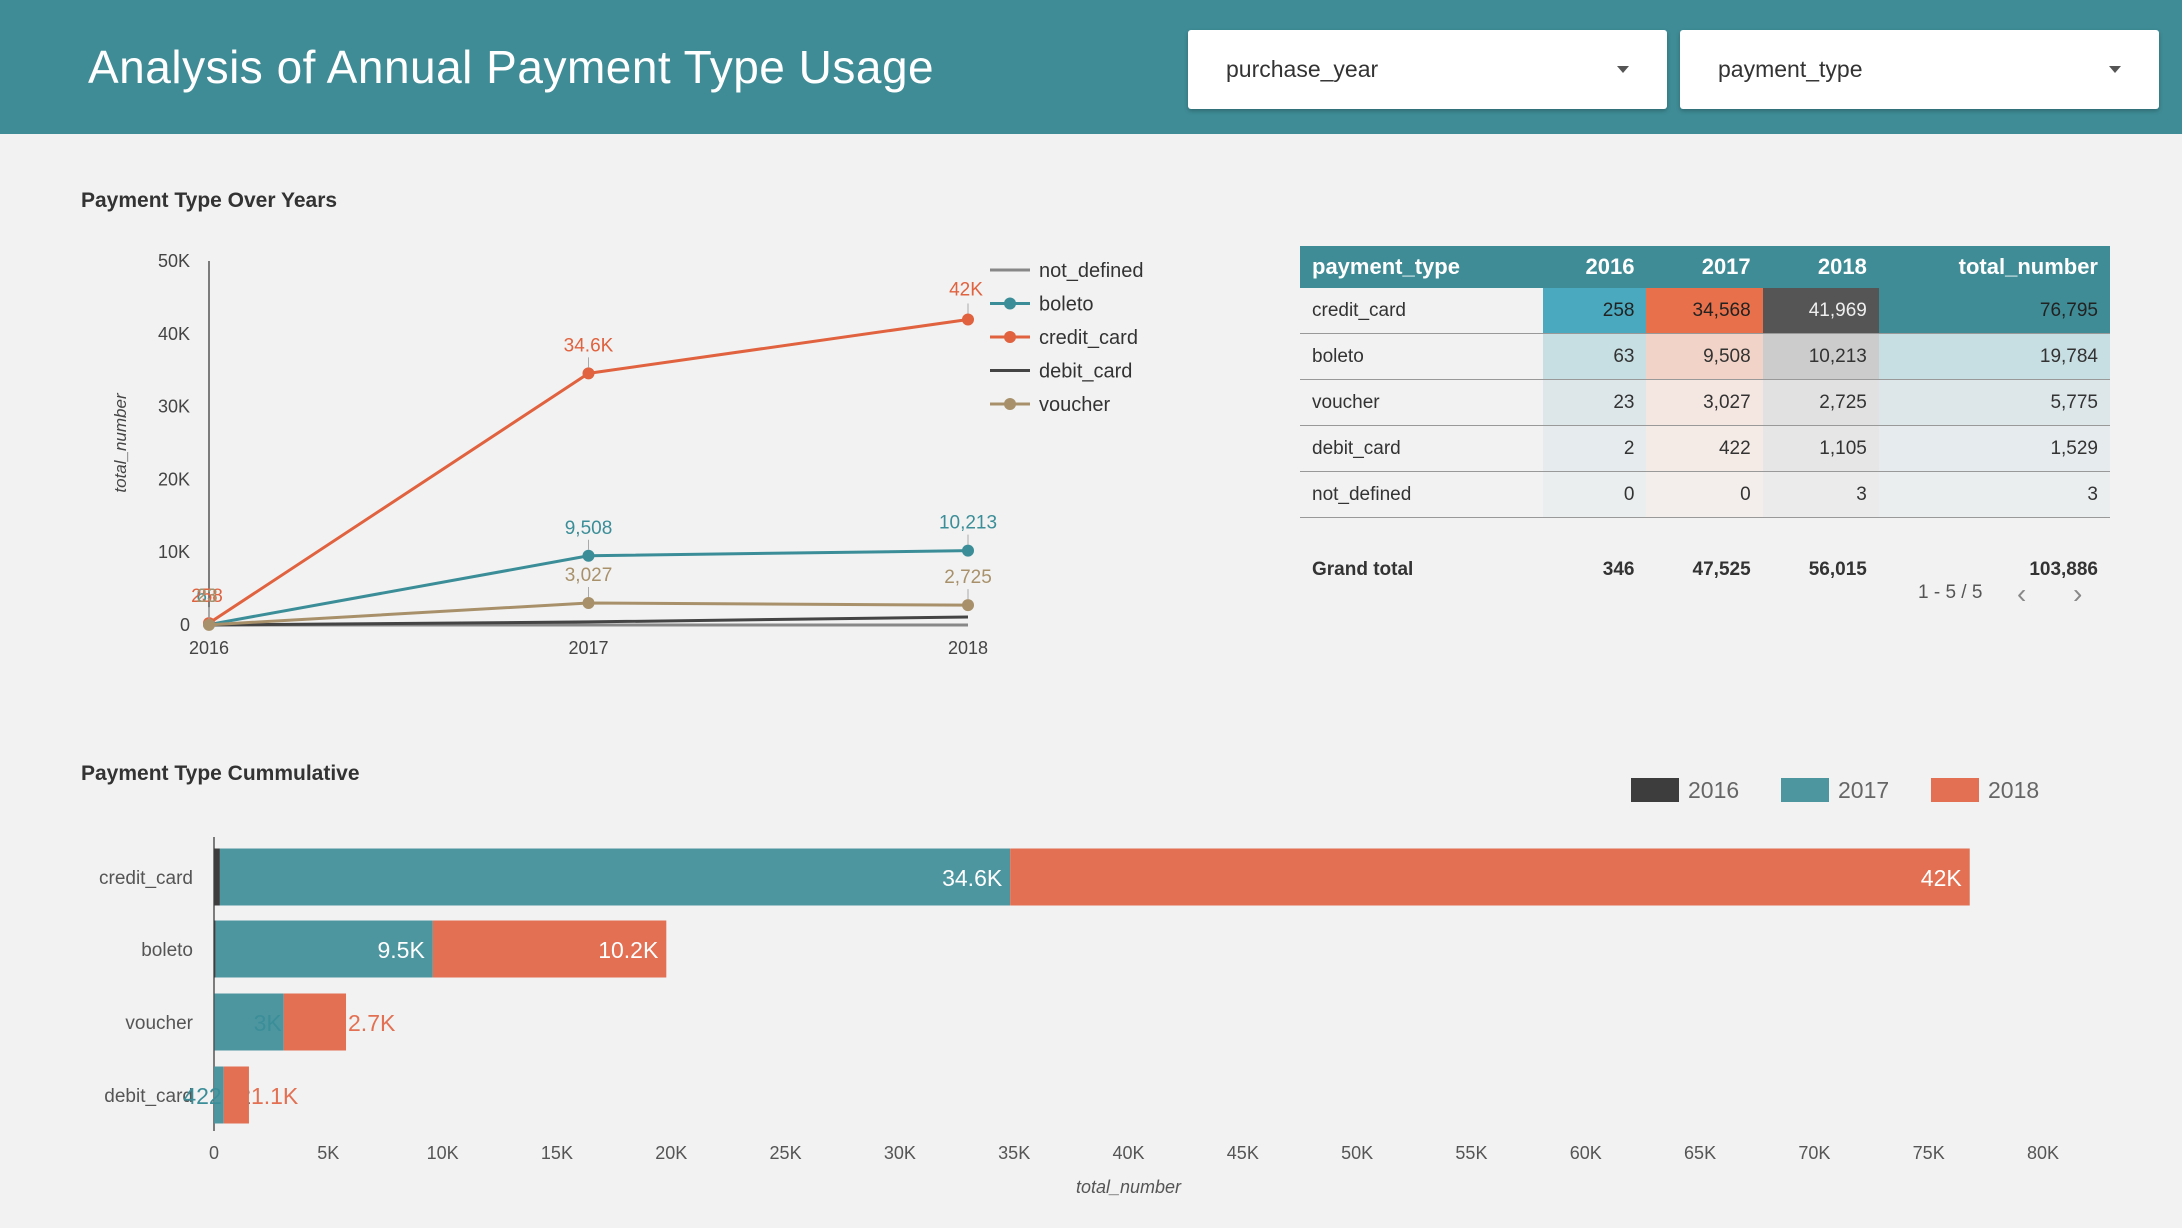  What do you see at coordinates (1595, 267) in the screenshot?
I see `column-header: 2016` at bounding box center [1595, 267].